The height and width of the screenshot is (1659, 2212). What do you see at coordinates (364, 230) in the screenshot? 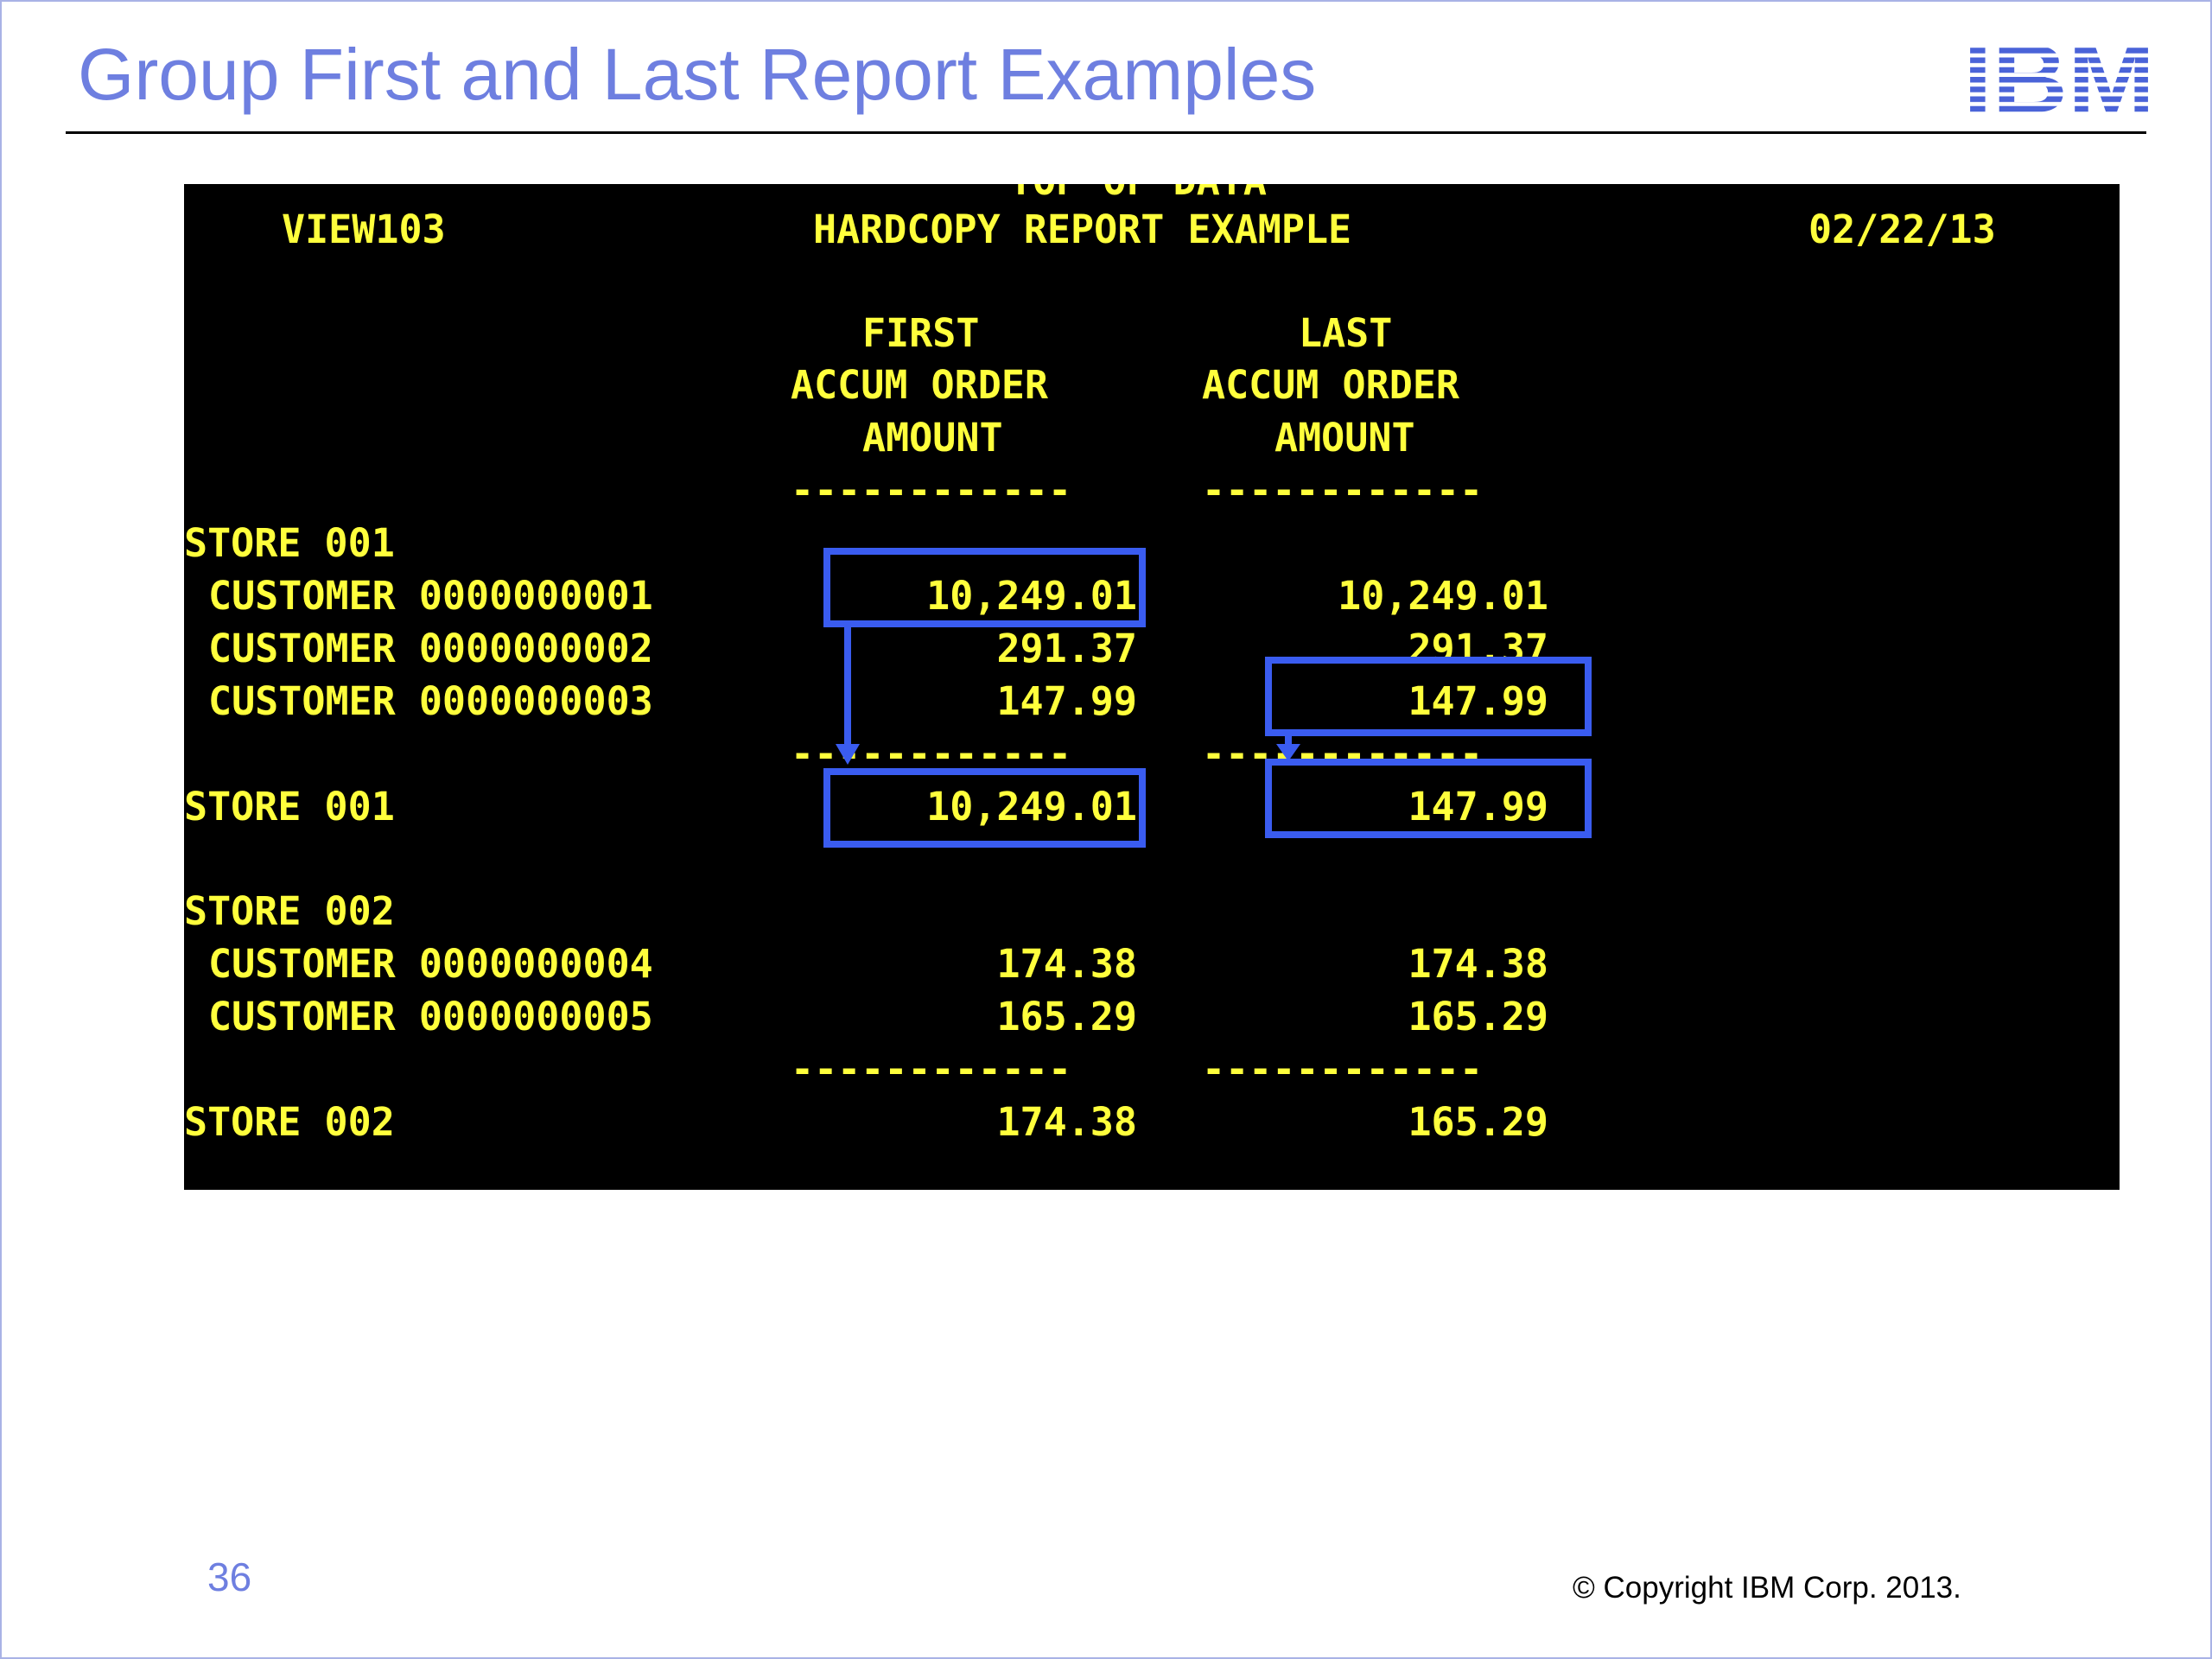
I see `view-id: VIEW103` at bounding box center [364, 230].